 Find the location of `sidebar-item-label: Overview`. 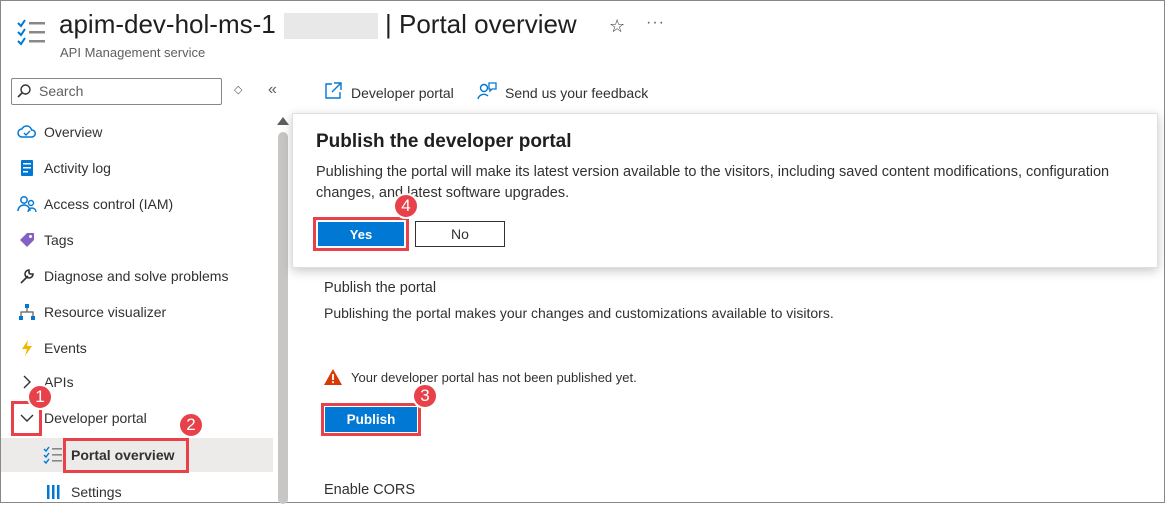

sidebar-item-label: Overview is located at coordinates (73, 132).